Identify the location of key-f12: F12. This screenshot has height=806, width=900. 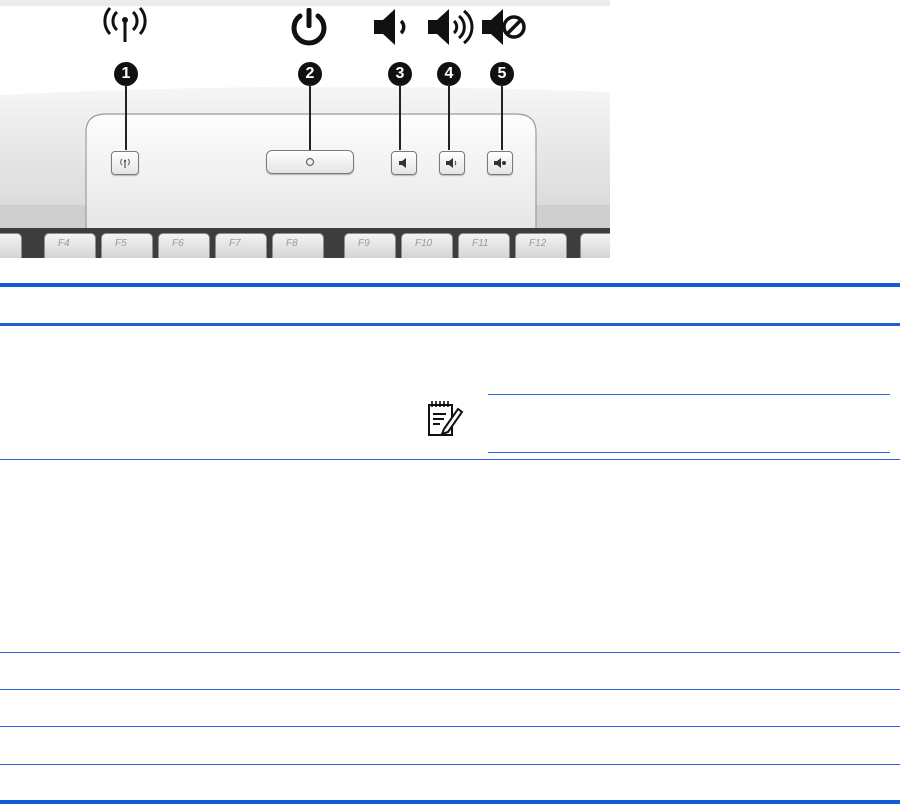
(541, 245).